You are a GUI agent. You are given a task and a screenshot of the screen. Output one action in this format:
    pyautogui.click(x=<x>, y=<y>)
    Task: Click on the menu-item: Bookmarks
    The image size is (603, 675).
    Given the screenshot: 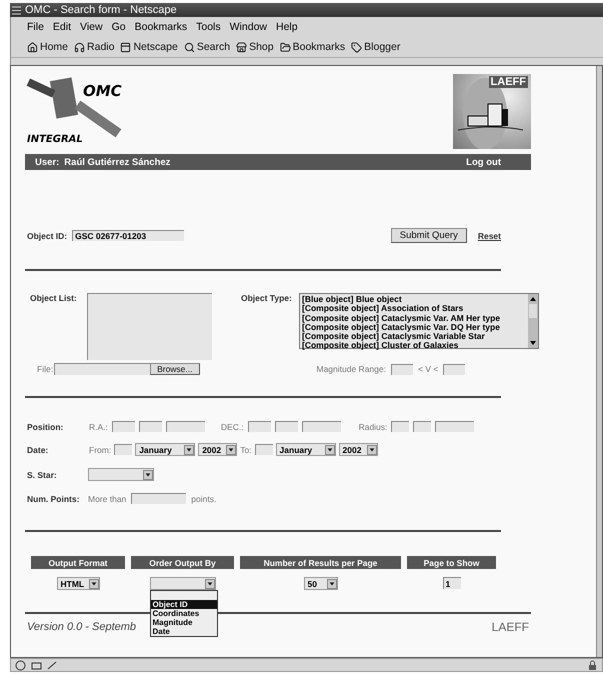 What is the action you would take?
    pyautogui.click(x=161, y=27)
    